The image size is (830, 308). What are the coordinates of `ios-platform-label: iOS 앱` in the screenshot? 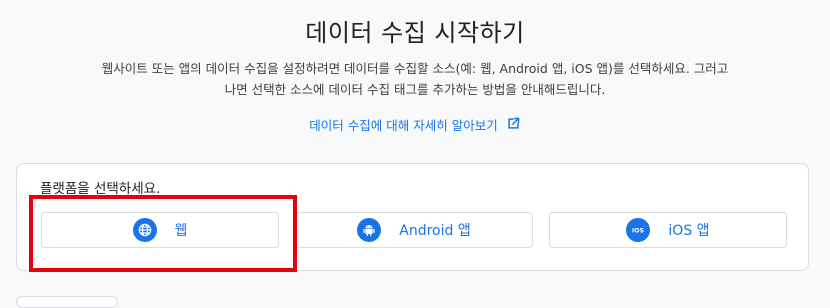 It's located at (689, 231).